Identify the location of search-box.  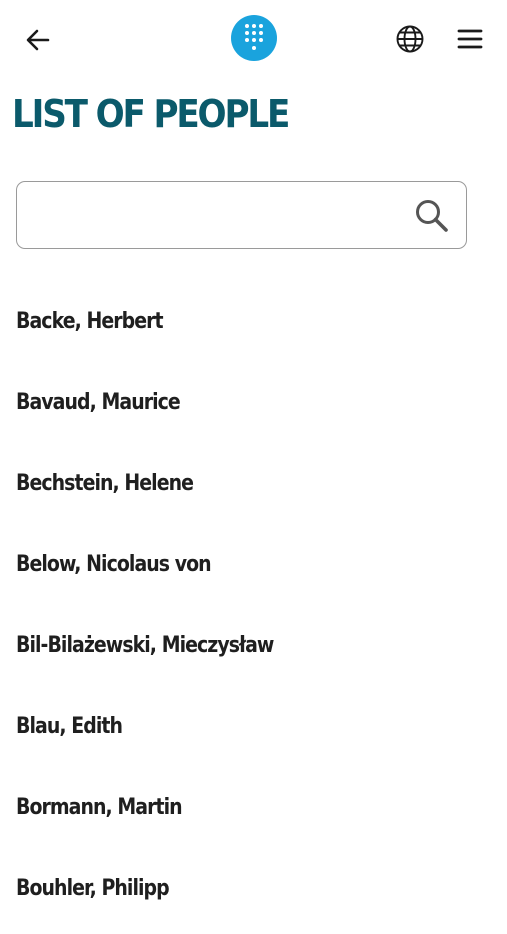
(241, 215).